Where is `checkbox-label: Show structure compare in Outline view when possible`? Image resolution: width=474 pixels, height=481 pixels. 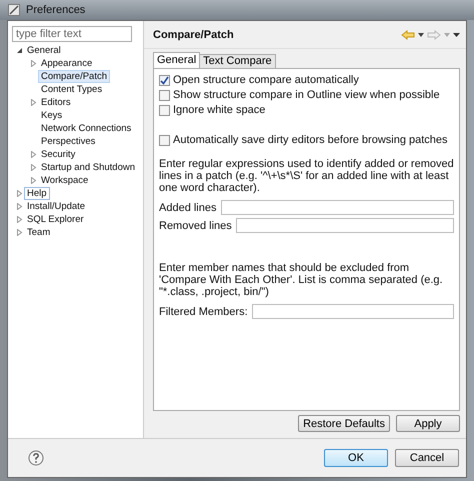 checkbox-label: Show structure compare in Outline view when possible is located at coordinates (306, 95).